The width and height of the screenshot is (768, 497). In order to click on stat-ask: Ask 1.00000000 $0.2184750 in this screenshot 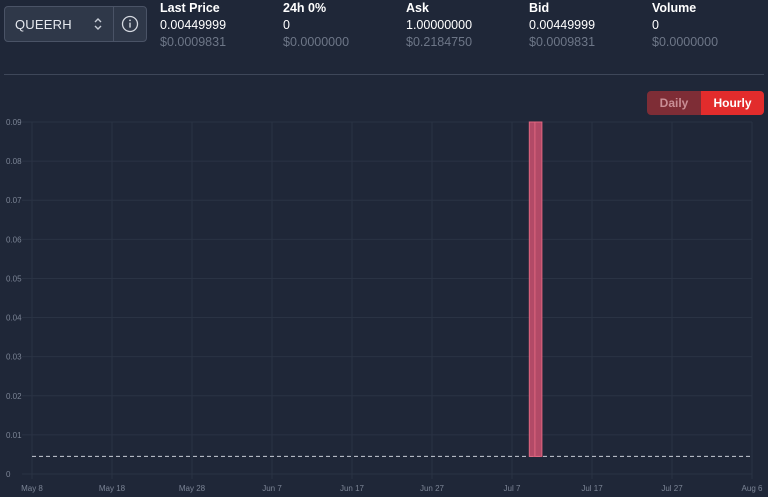, I will do `click(439, 25)`.